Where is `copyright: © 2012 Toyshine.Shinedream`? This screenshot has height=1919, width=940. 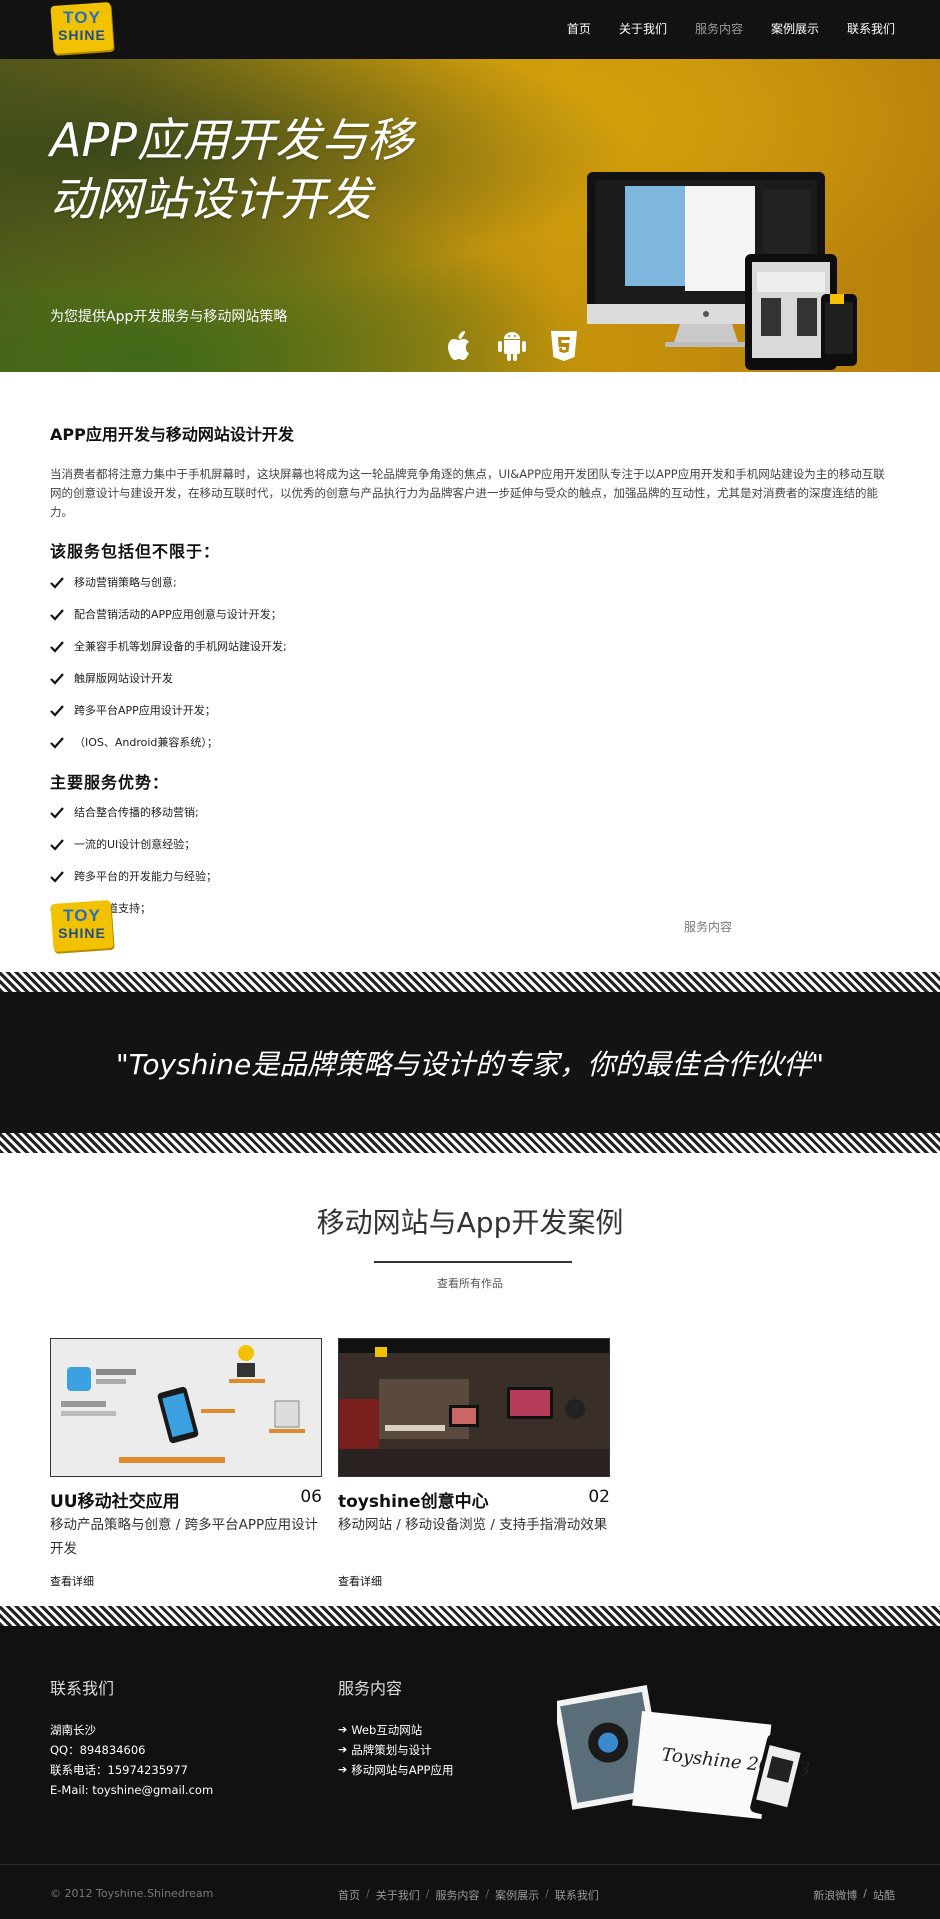
copyright: © 2012 Toyshine.Shinedream is located at coordinates (132, 1893).